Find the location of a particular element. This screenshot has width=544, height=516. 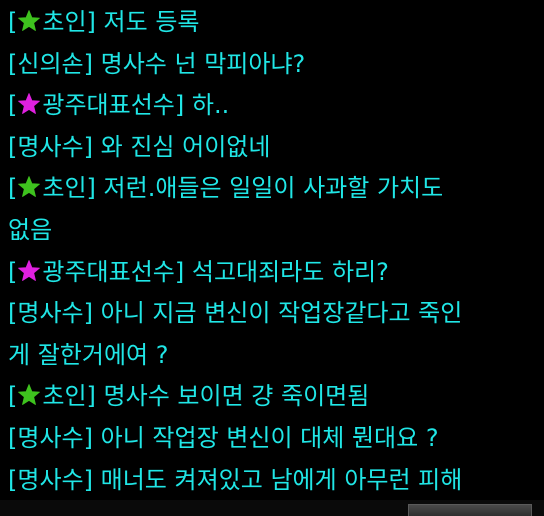

chat-message-continuation: 없음 is located at coordinates (30, 229).